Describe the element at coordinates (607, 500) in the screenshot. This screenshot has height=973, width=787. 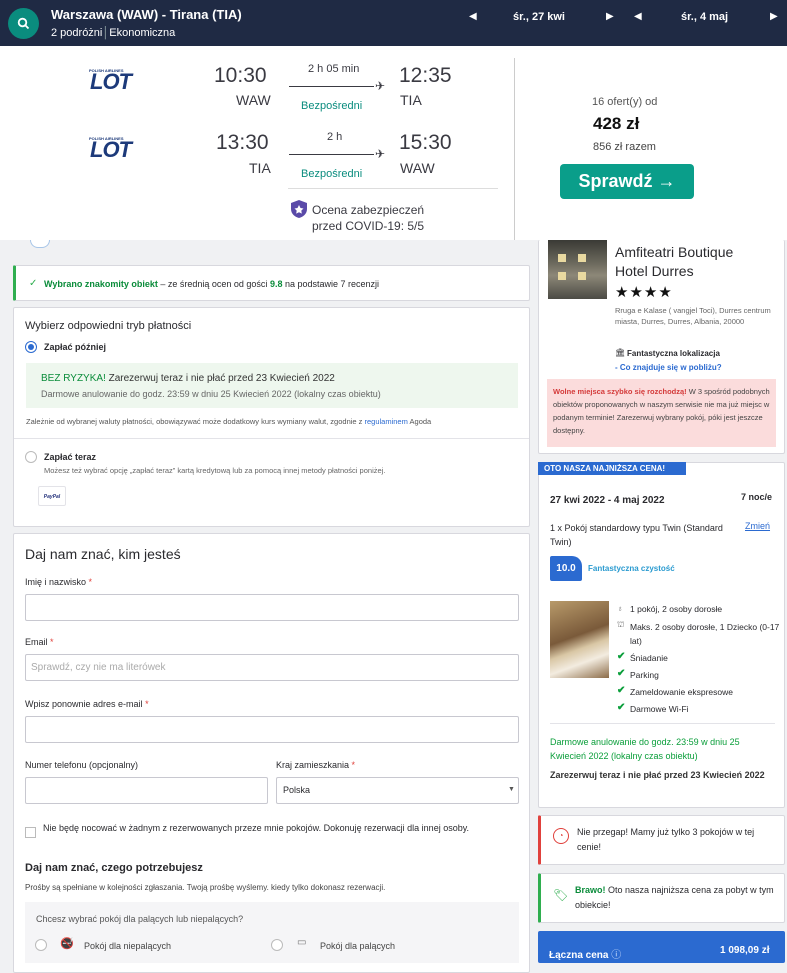
I see `stay-dates: 27 kwi 2022 - 4 maj 2022` at that location.